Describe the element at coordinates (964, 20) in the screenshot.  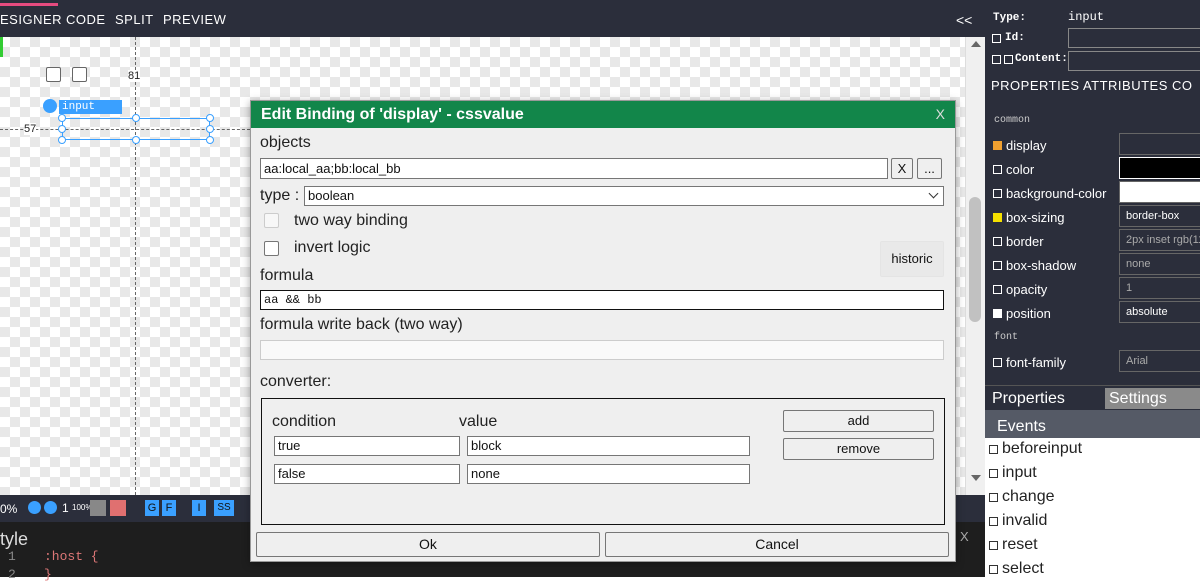
I see `collapse-panel-button: <<` at that location.